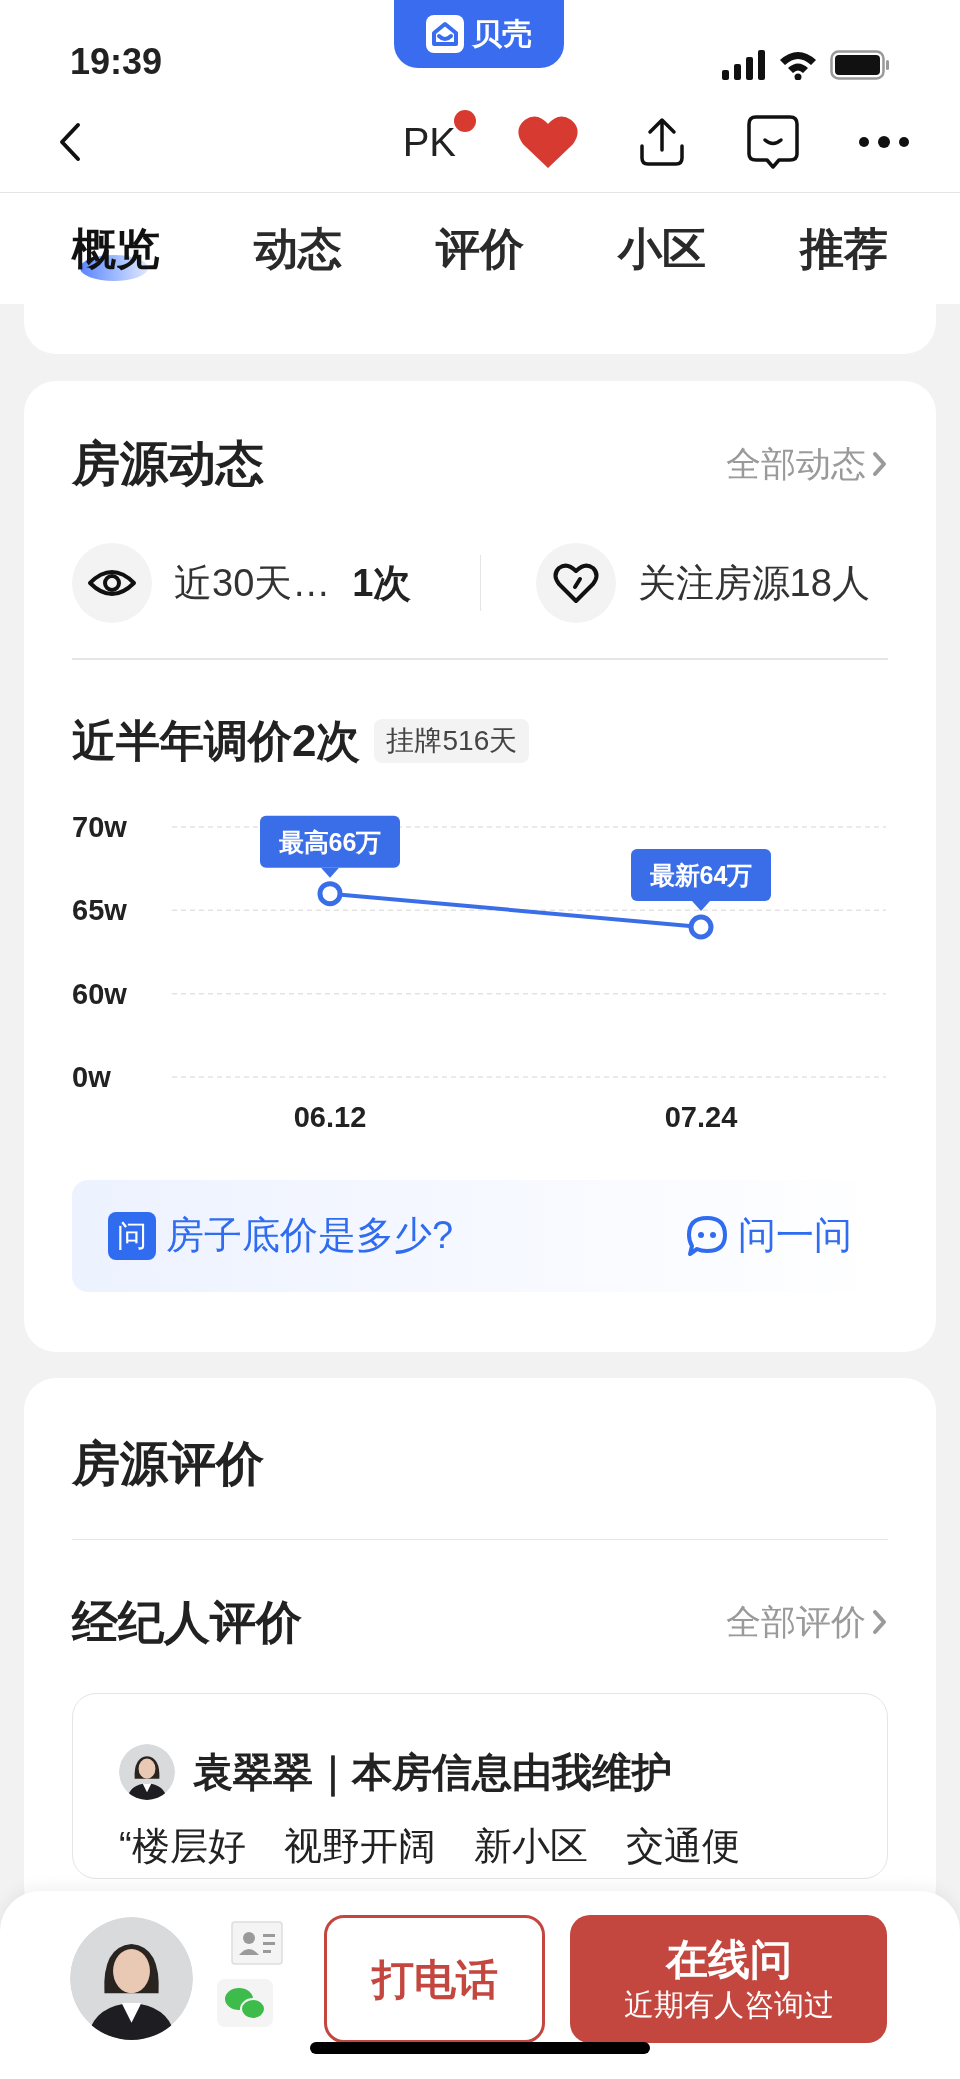 This screenshot has width=960, height=2079. Describe the element at coordinates (502, 34) in the screenshot. I see `app-name: 贝壳` at that location.